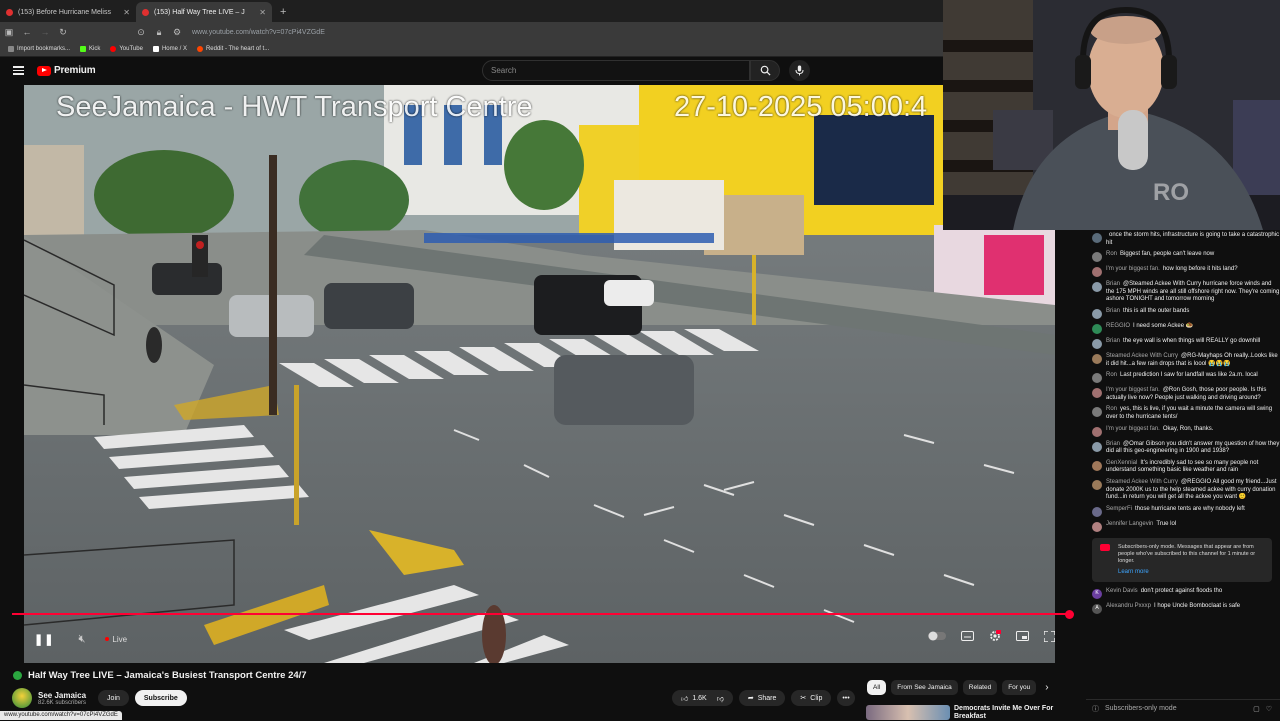  Describe the element at coordinates (141, 32) in the screenshot. I see `site-info-icon: ⊙` at that location.